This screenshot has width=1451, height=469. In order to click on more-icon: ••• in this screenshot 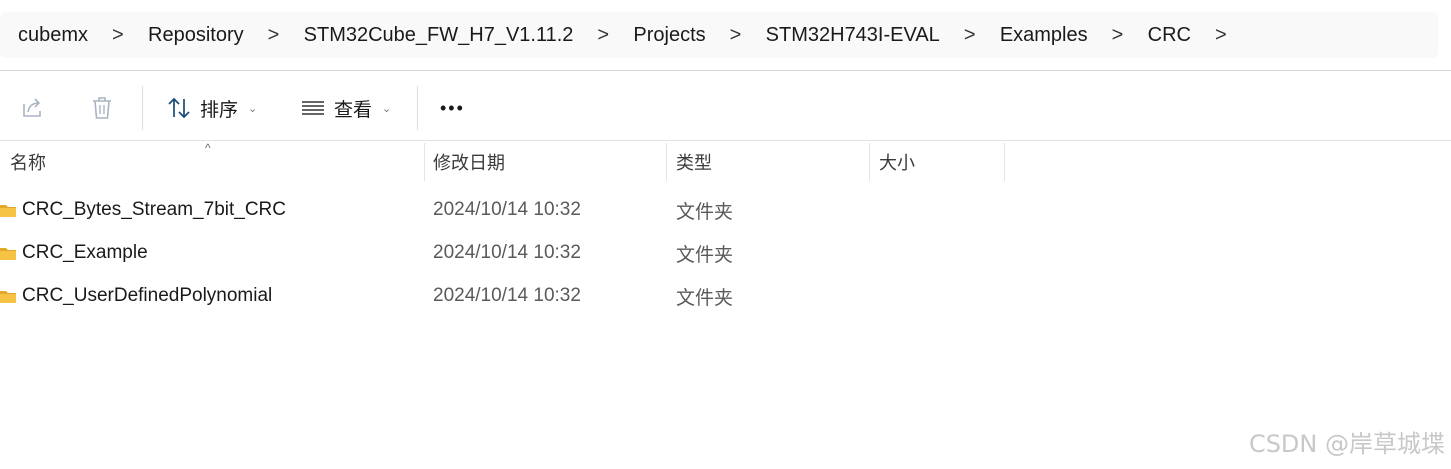, I will do `click(452, 107)`.